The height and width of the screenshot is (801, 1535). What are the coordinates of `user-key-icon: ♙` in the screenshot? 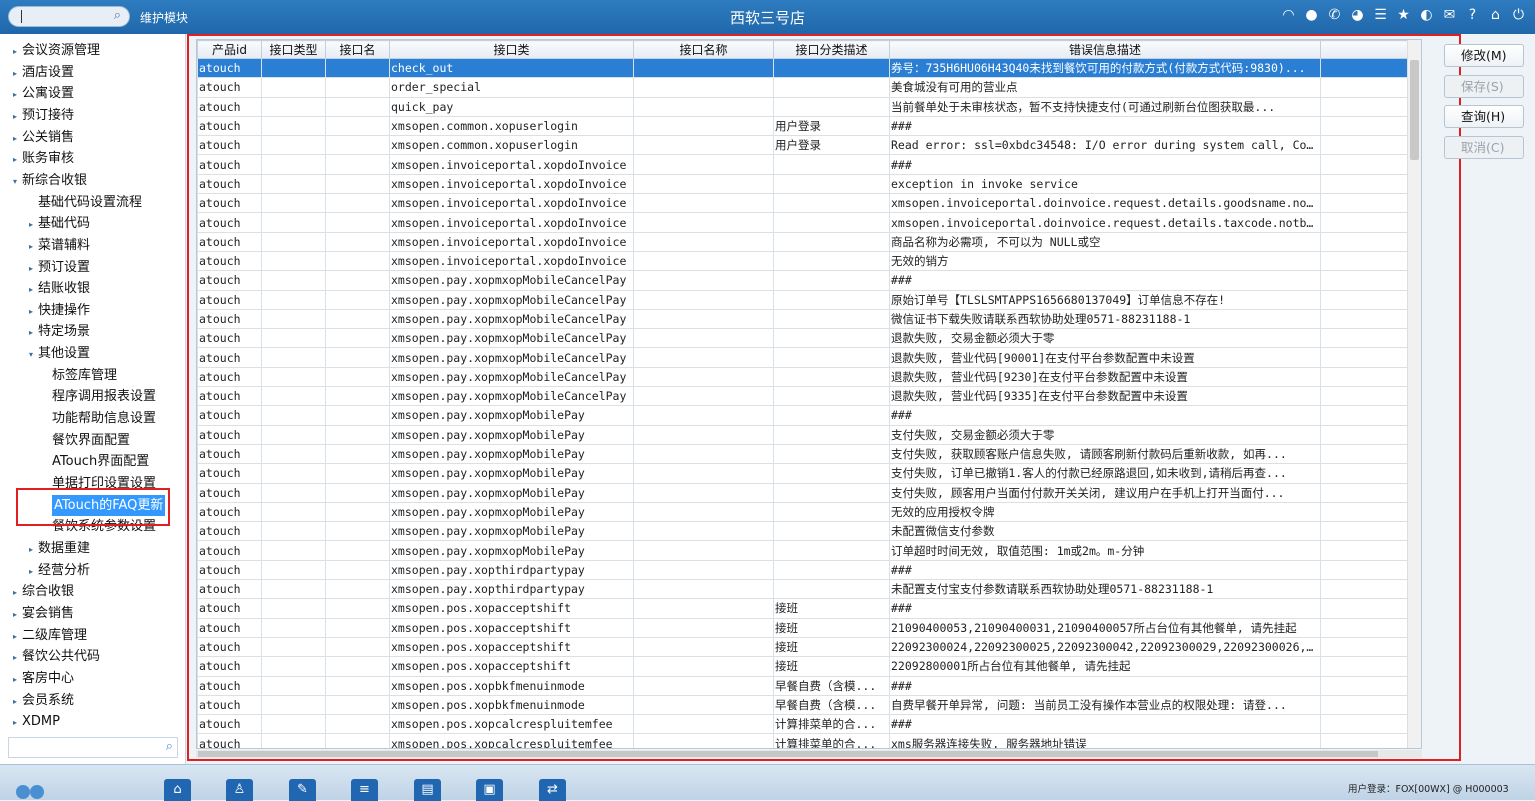 It's located at (239, 790).